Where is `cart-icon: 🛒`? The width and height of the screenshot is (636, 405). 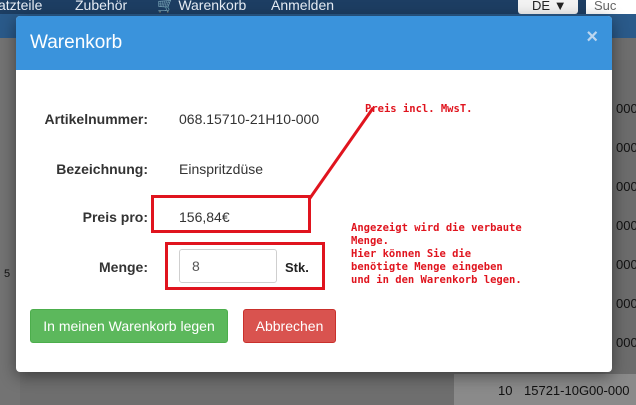 cart-icon: 🛒 is located at coordinates (166, 6).